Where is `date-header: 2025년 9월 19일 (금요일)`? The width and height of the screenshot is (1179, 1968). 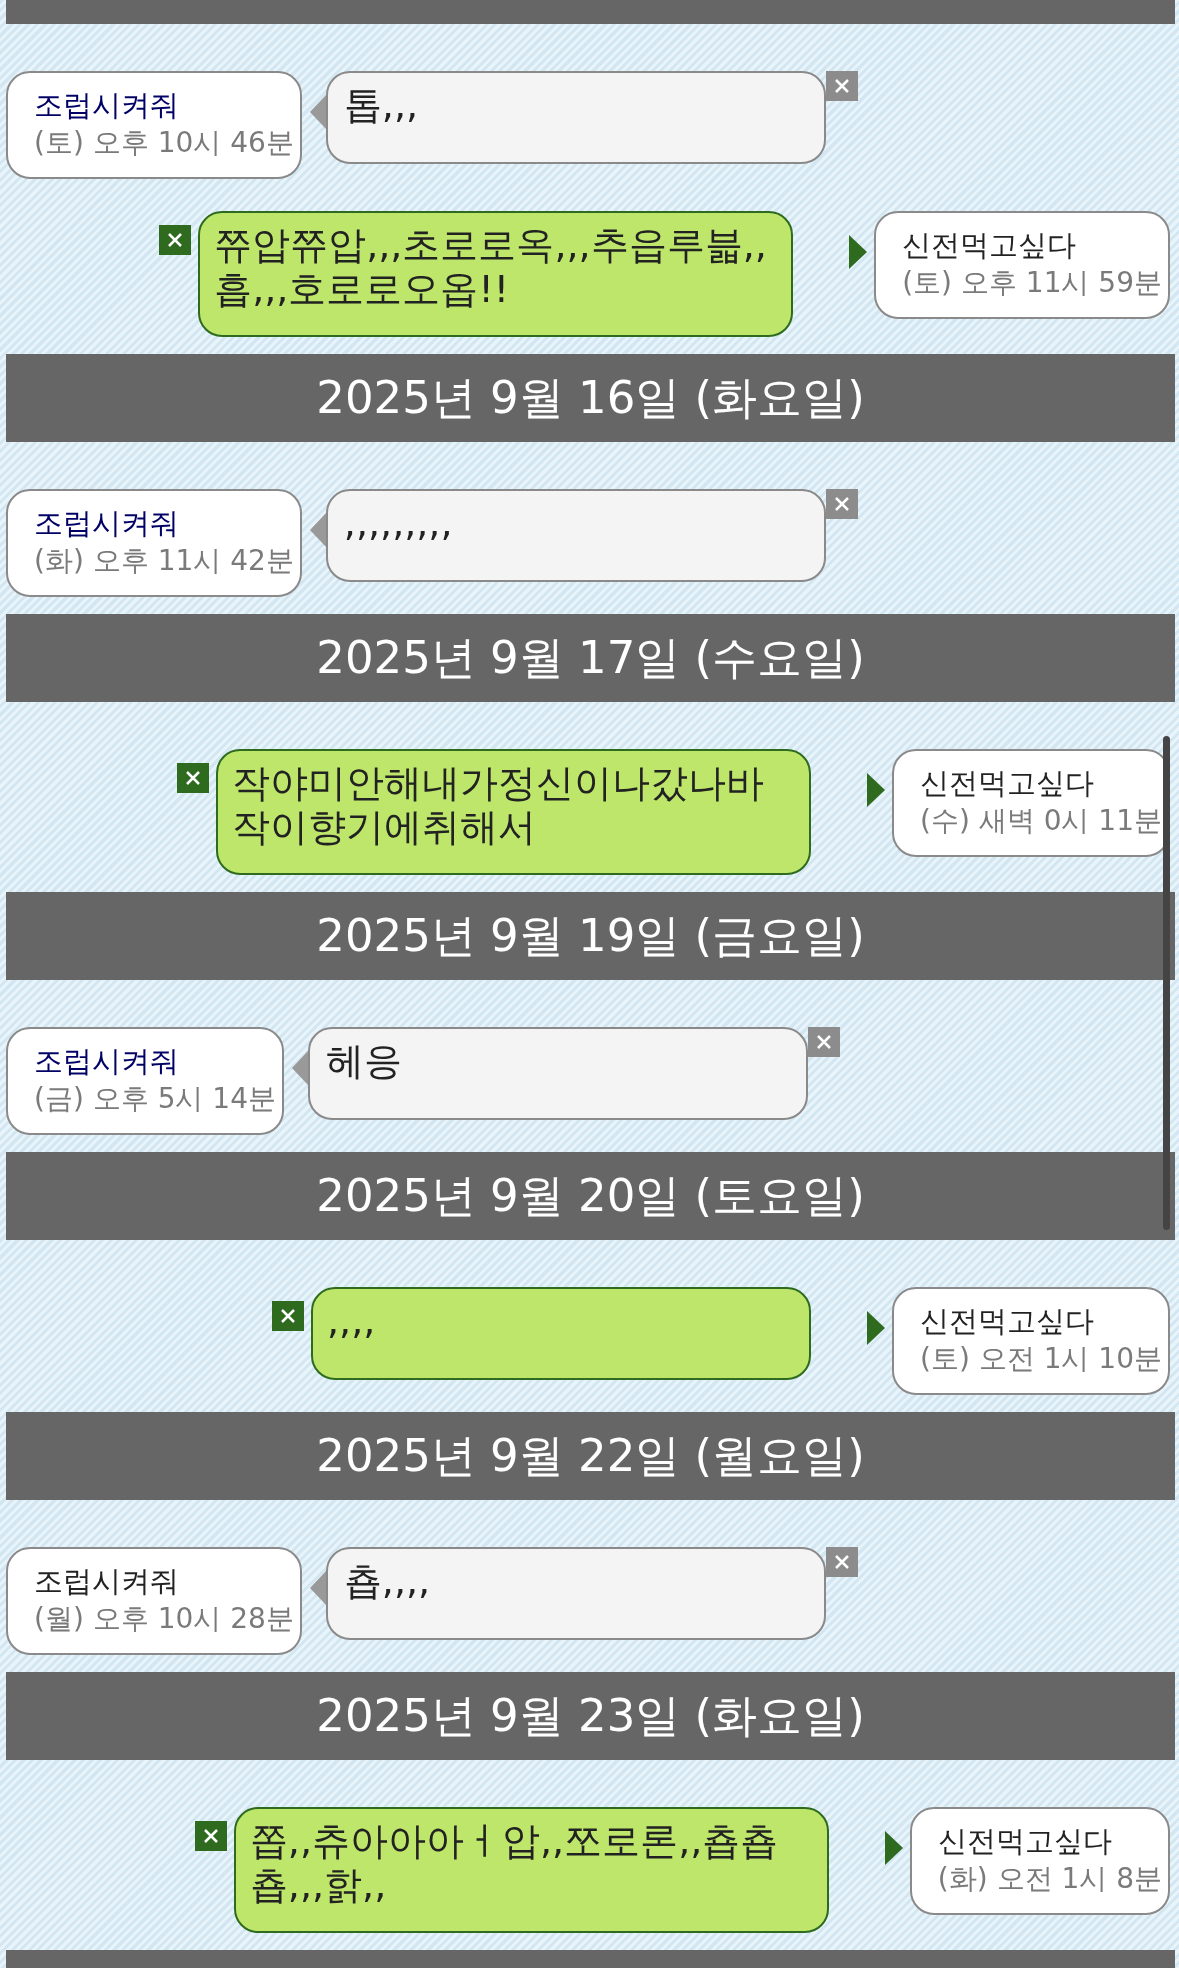 date-header: 2025년 9월 19일 (금요일) is located at coordinates (590, 936).